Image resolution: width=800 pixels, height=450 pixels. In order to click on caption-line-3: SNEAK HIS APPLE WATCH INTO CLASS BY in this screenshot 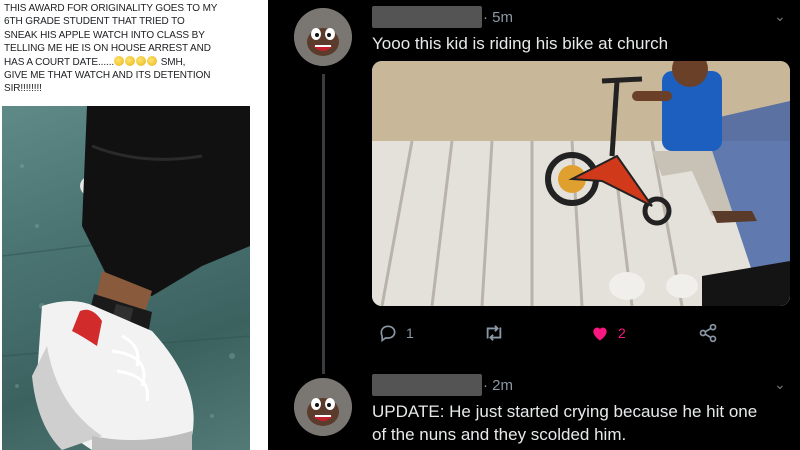, I will do `click(104, 35)`.